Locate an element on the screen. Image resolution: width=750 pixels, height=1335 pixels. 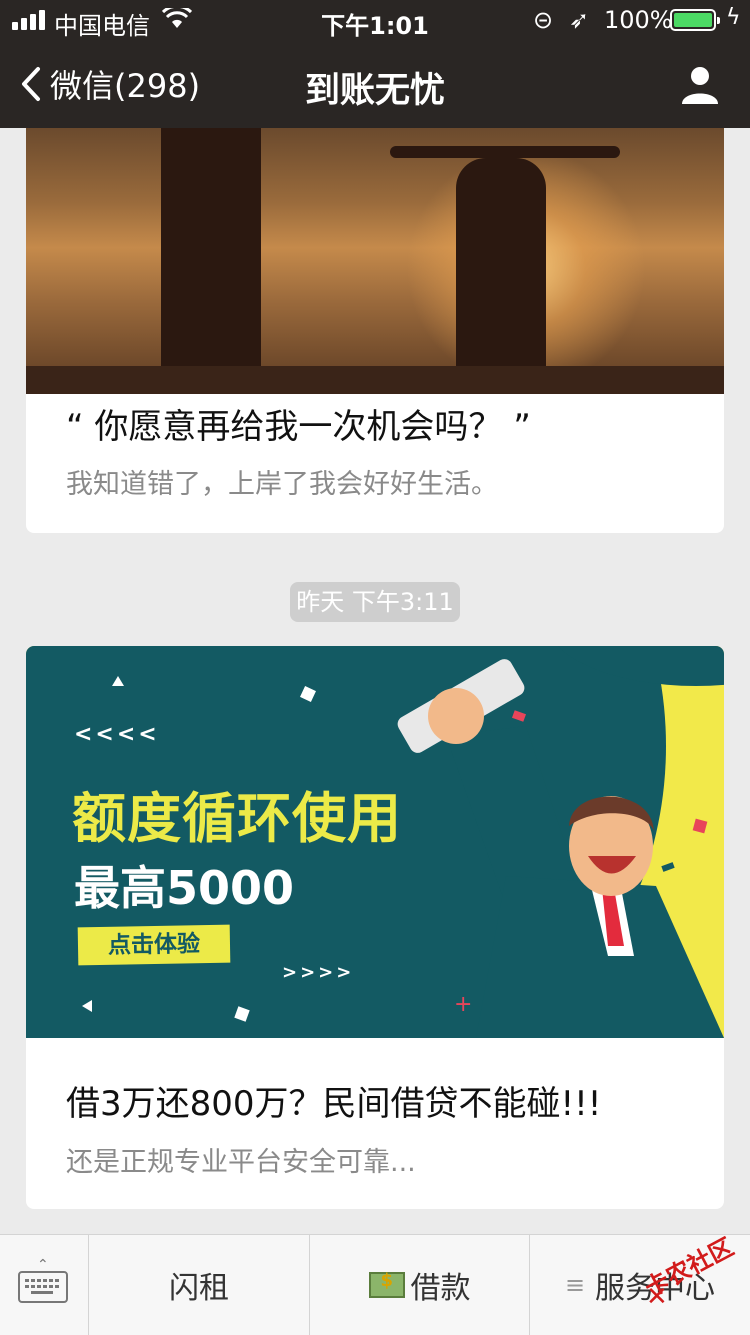
status-bar: 中国电信 下午1:01 ⊝ ➶ 100% ϟ is located at coordinates (375, 20).